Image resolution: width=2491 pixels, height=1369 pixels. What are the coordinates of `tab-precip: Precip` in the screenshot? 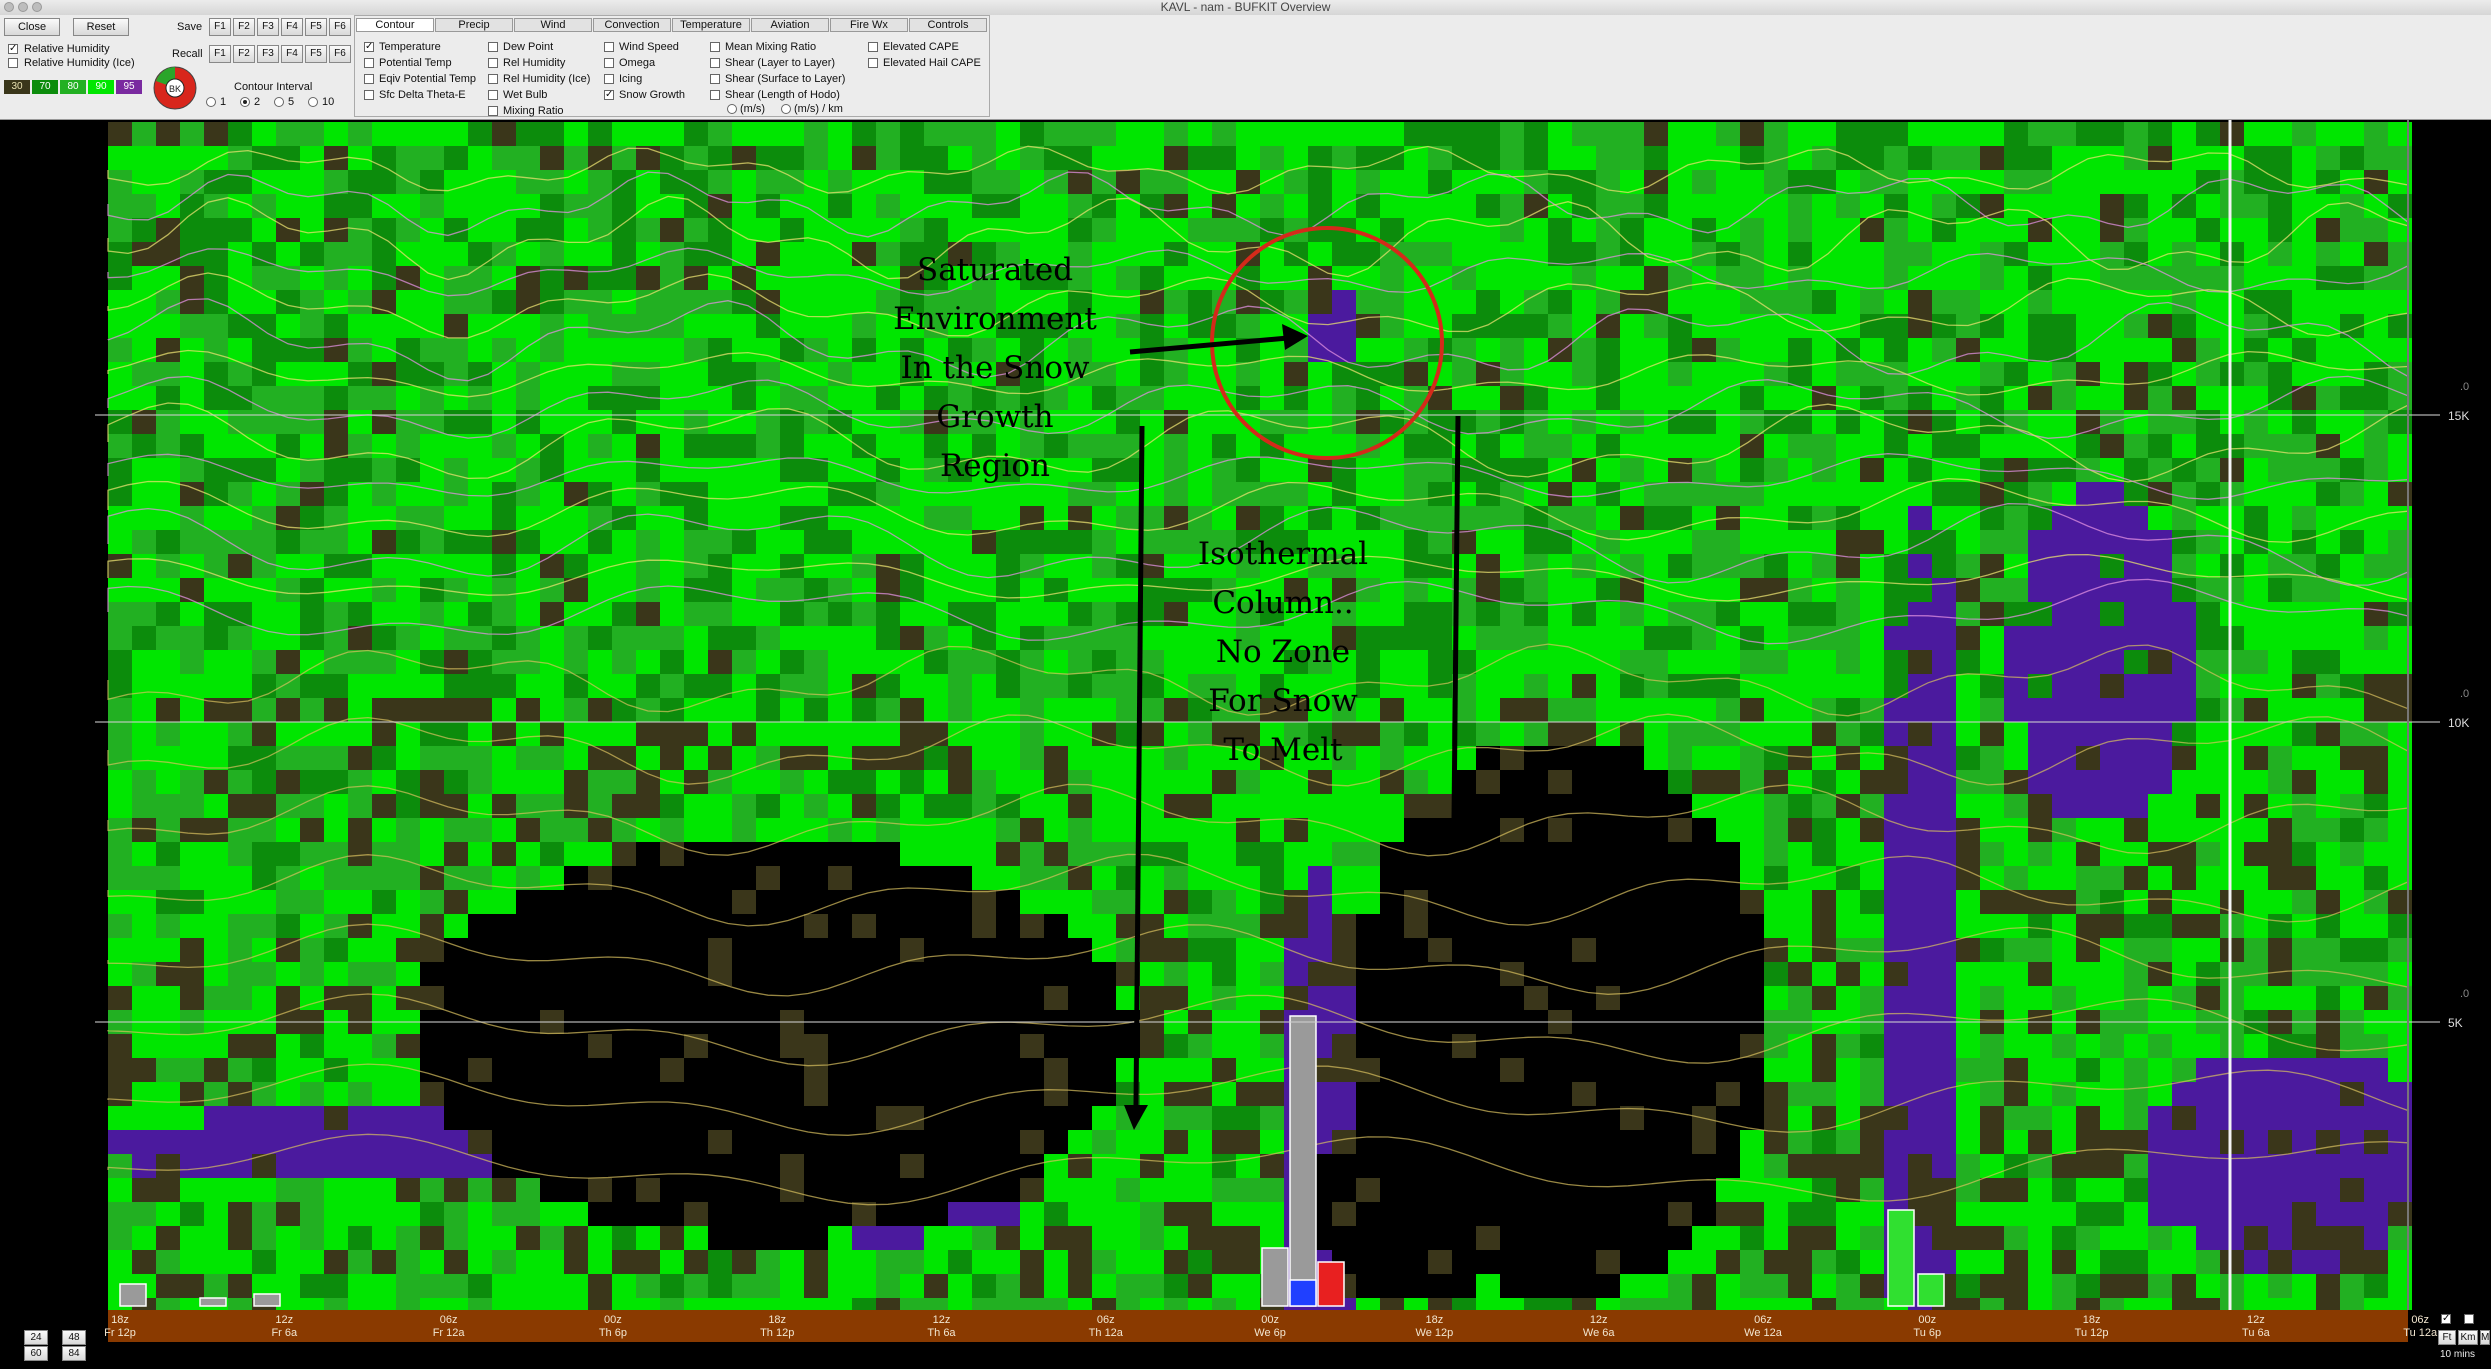 It's located at (474, 25).